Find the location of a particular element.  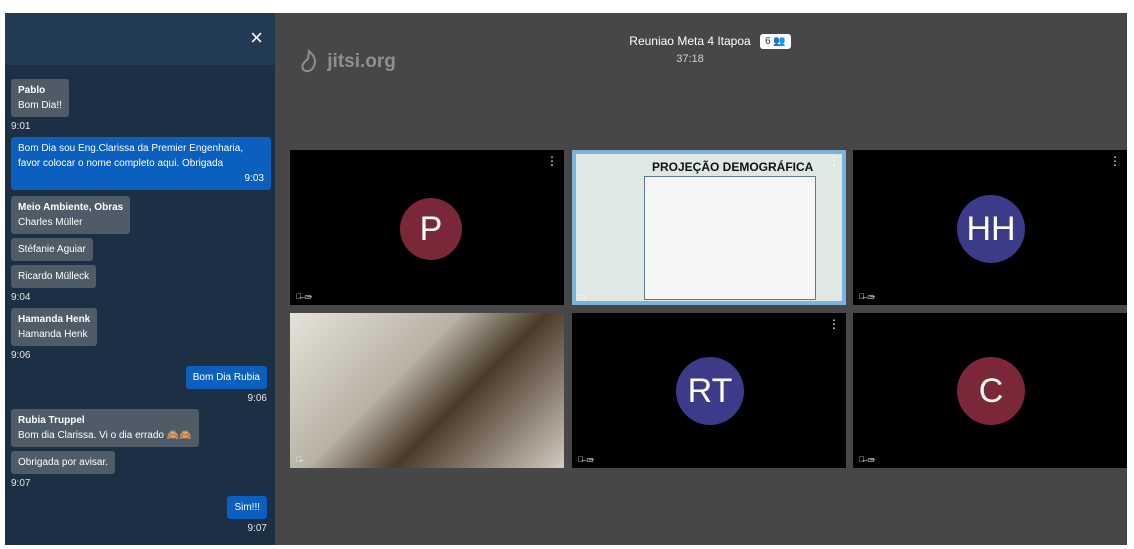

chat-bubble: Ricardo Mülleck is located at coordinates (54, 276).